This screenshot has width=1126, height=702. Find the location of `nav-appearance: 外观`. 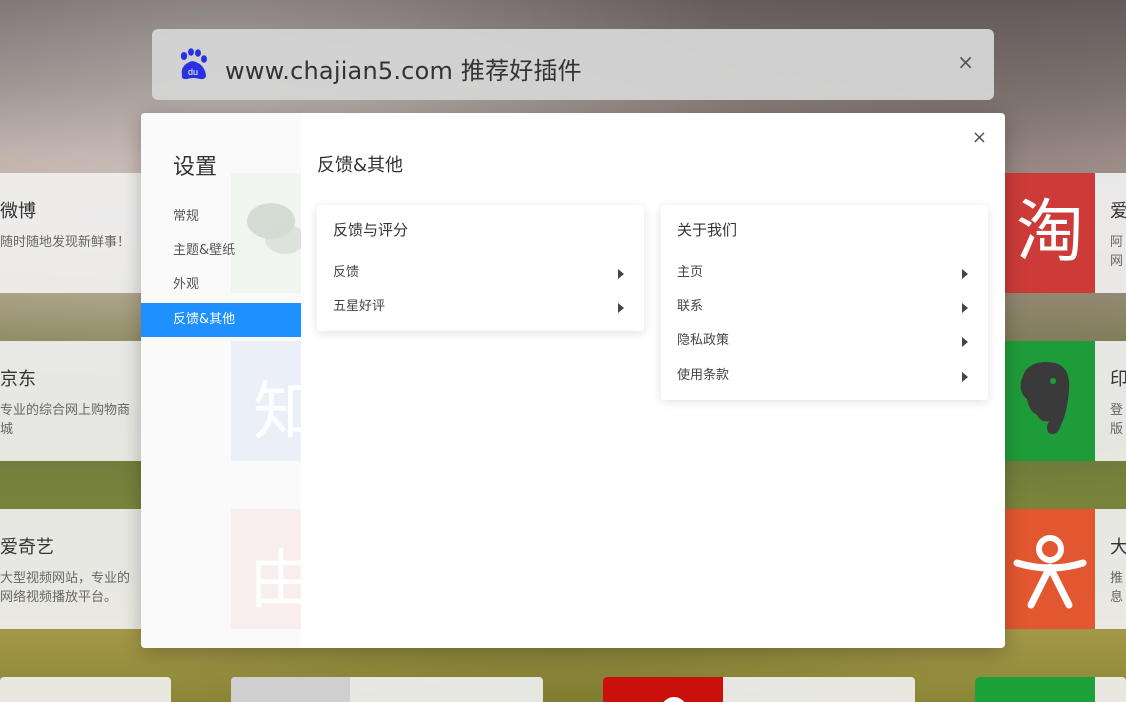

nav-appearance: 外观 is located at coordinates (221, 285).